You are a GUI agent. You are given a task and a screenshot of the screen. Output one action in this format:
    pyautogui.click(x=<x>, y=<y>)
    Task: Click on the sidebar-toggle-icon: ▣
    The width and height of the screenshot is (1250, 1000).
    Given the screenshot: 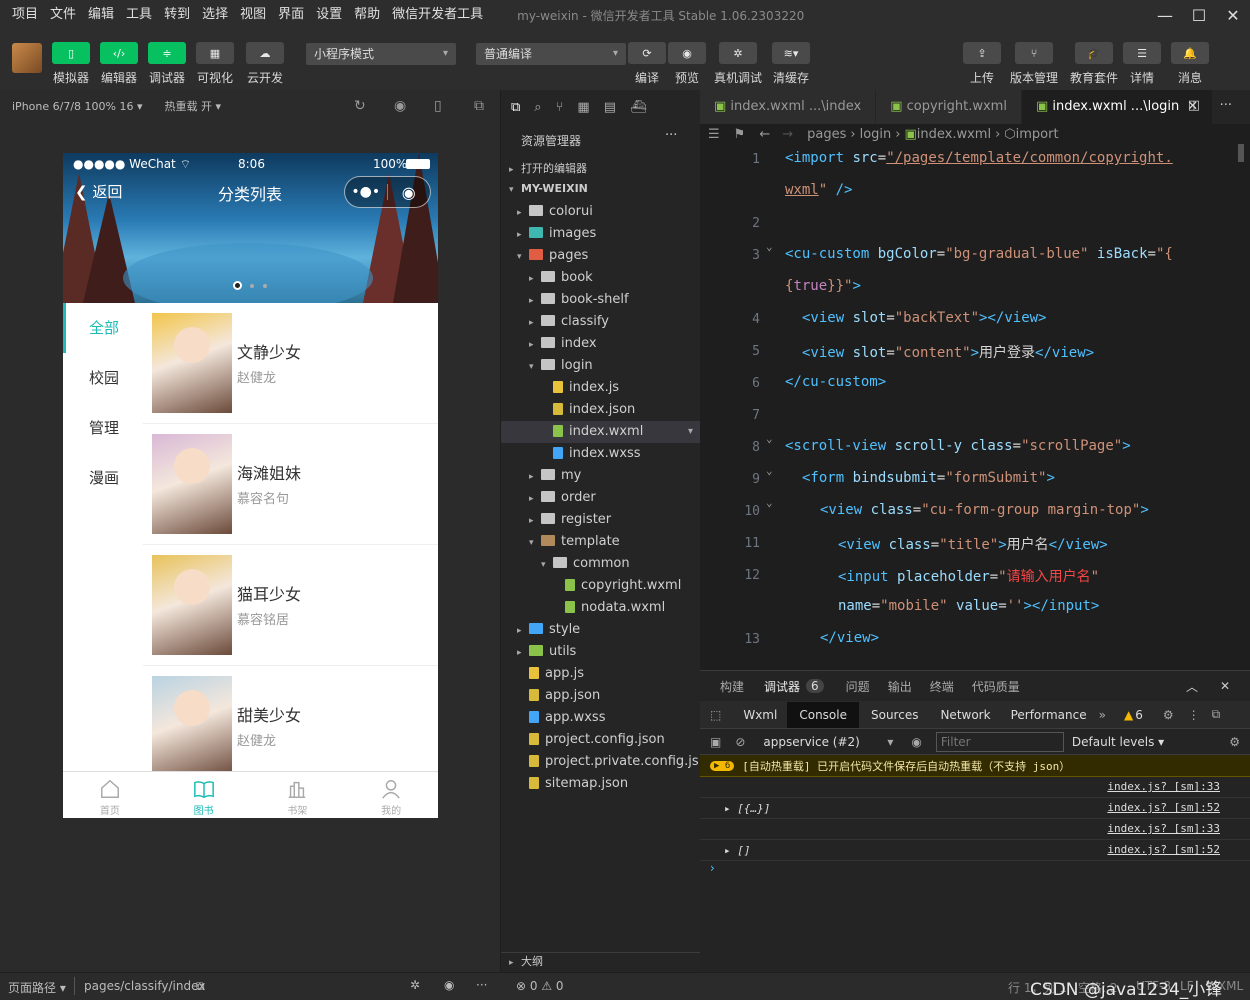 What is the action you would take?
    pyautogui.click(x=715, y=742)
    